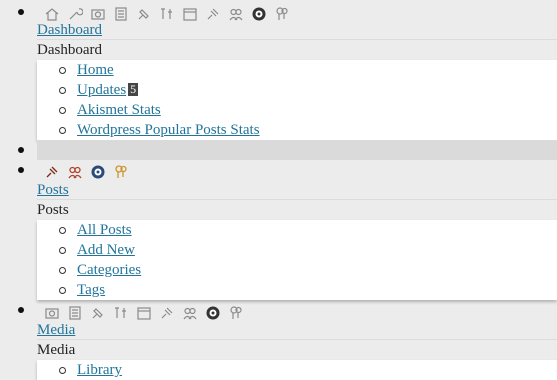  I want to click on posts-icon-row, so click(90, 172).